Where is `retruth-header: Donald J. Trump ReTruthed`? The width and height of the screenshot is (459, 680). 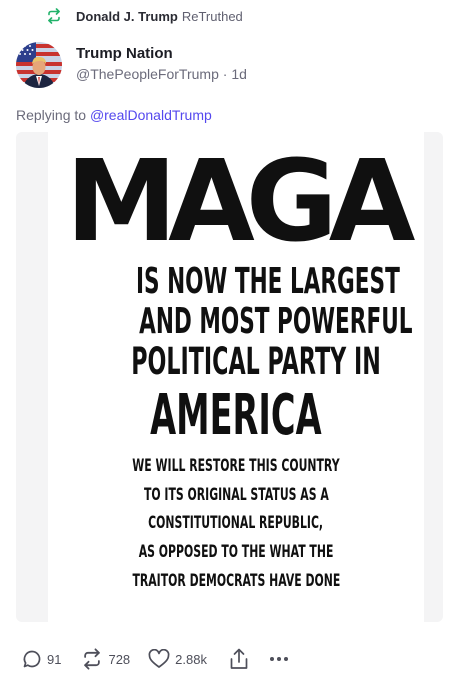 retruth-header: Donald J. Trump ReTruthed is located at coordinates (144, 16).